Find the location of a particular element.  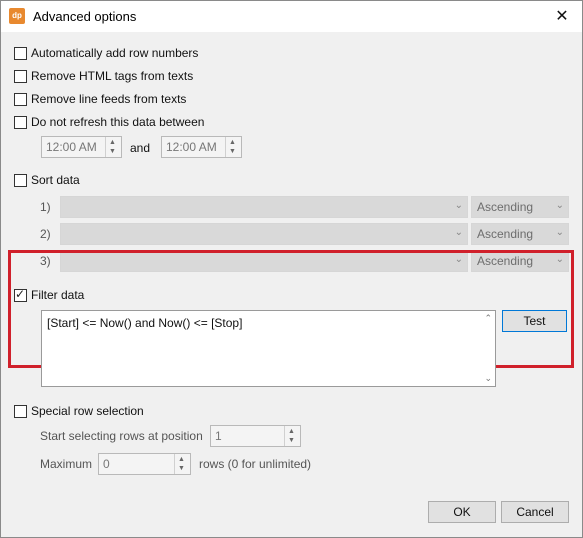

start-position-value: 1 is located at coordinates (218, 436).